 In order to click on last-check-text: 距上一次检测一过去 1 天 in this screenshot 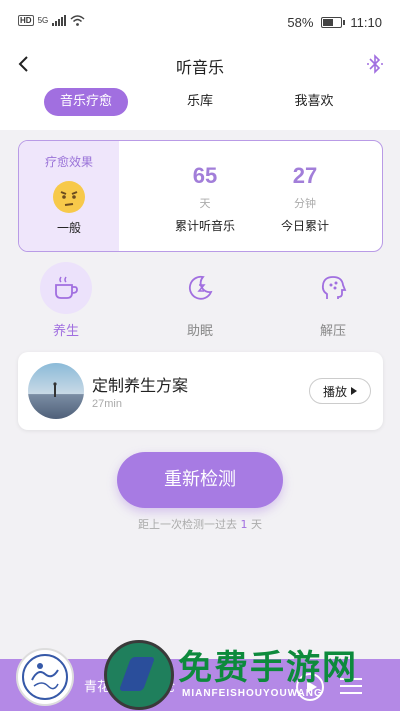, I will do `click(200, 524)`.